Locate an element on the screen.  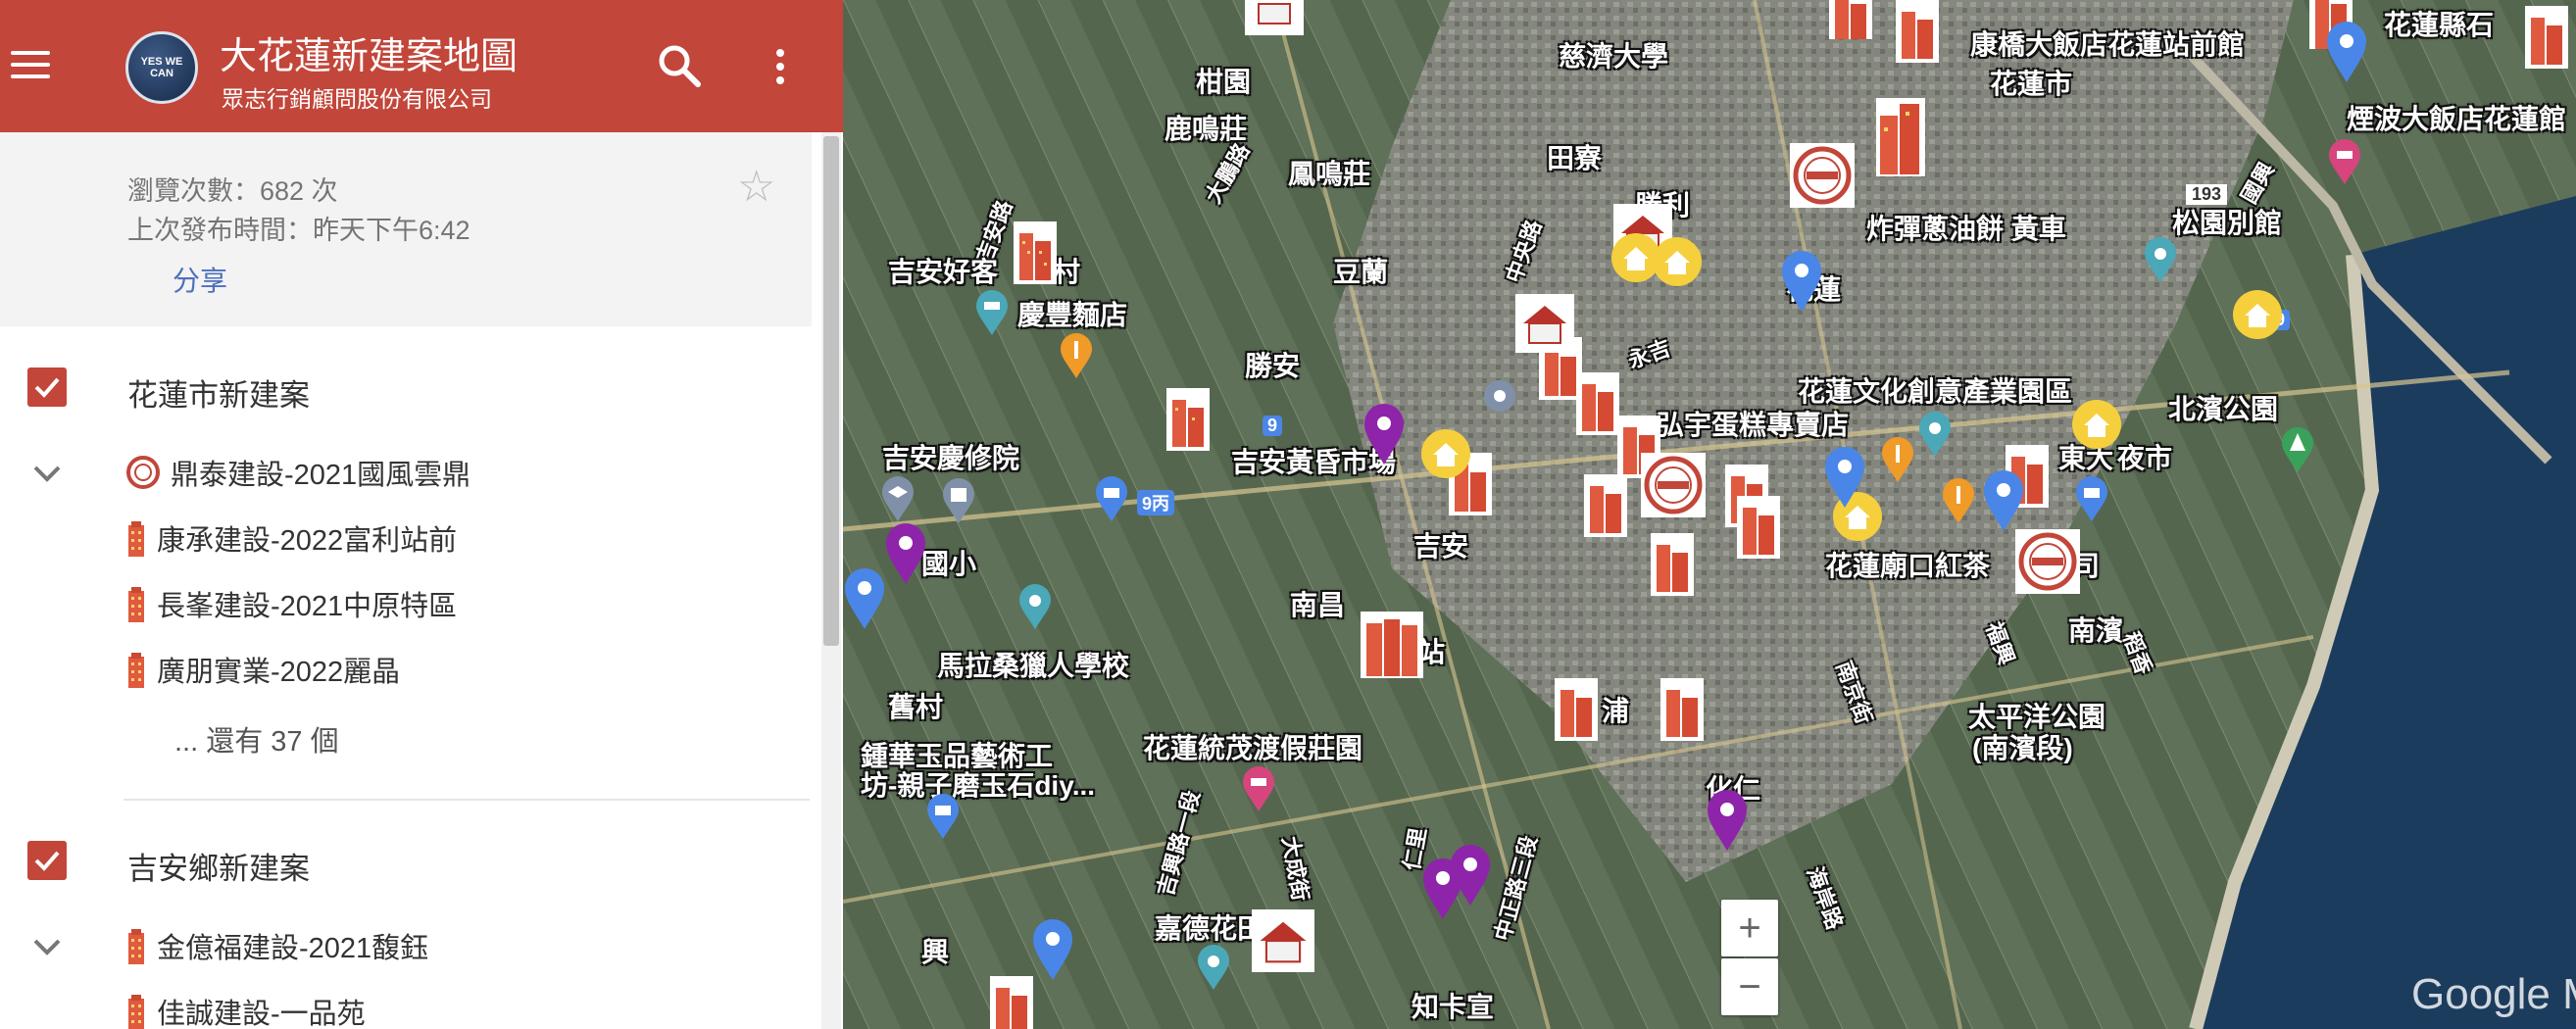
list-item: 金億福建設-2021馥鈺 is located at coordinates (276, 945).